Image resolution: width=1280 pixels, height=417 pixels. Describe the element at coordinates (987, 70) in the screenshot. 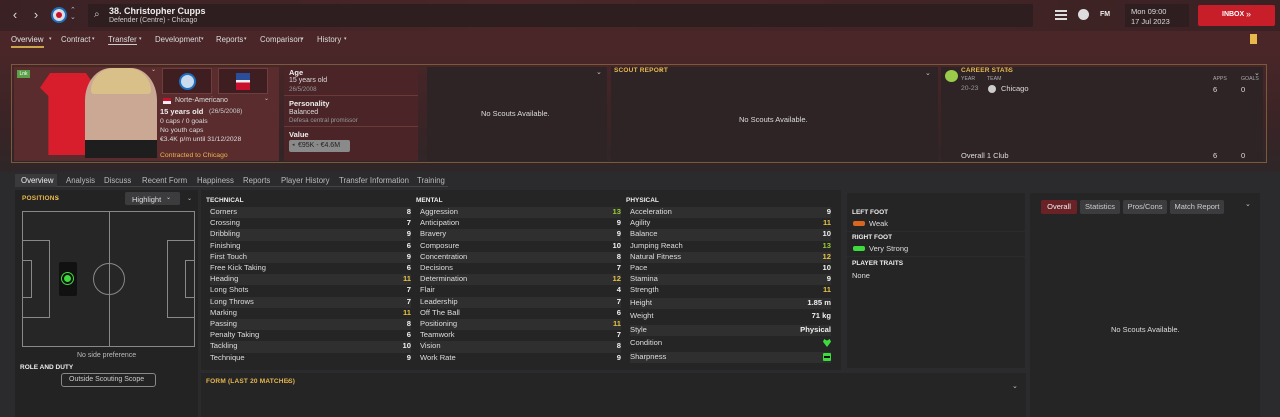

I see `career-label: CAREER STATS` at that location.